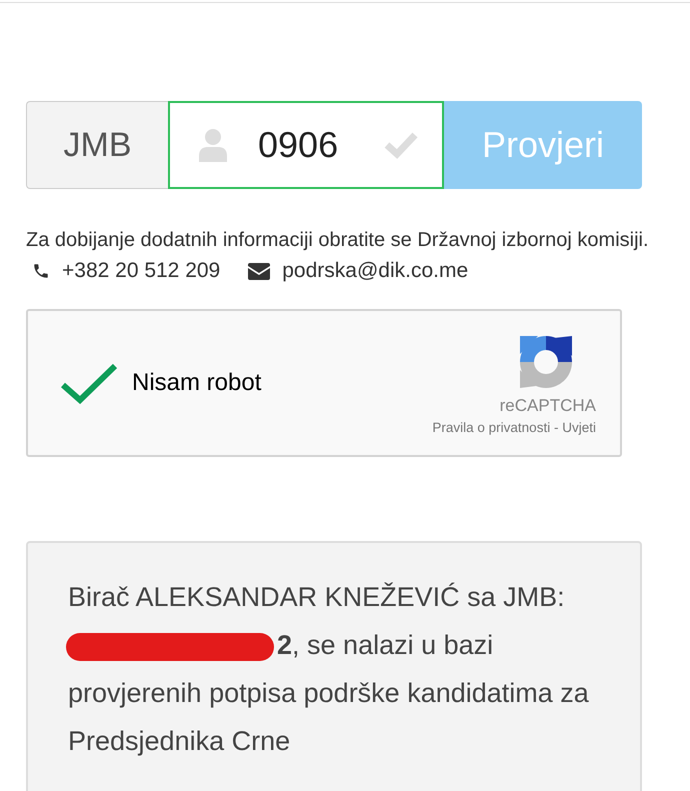  I want to click on captcha-brand: reCAPTCHA, so click(548, 406).